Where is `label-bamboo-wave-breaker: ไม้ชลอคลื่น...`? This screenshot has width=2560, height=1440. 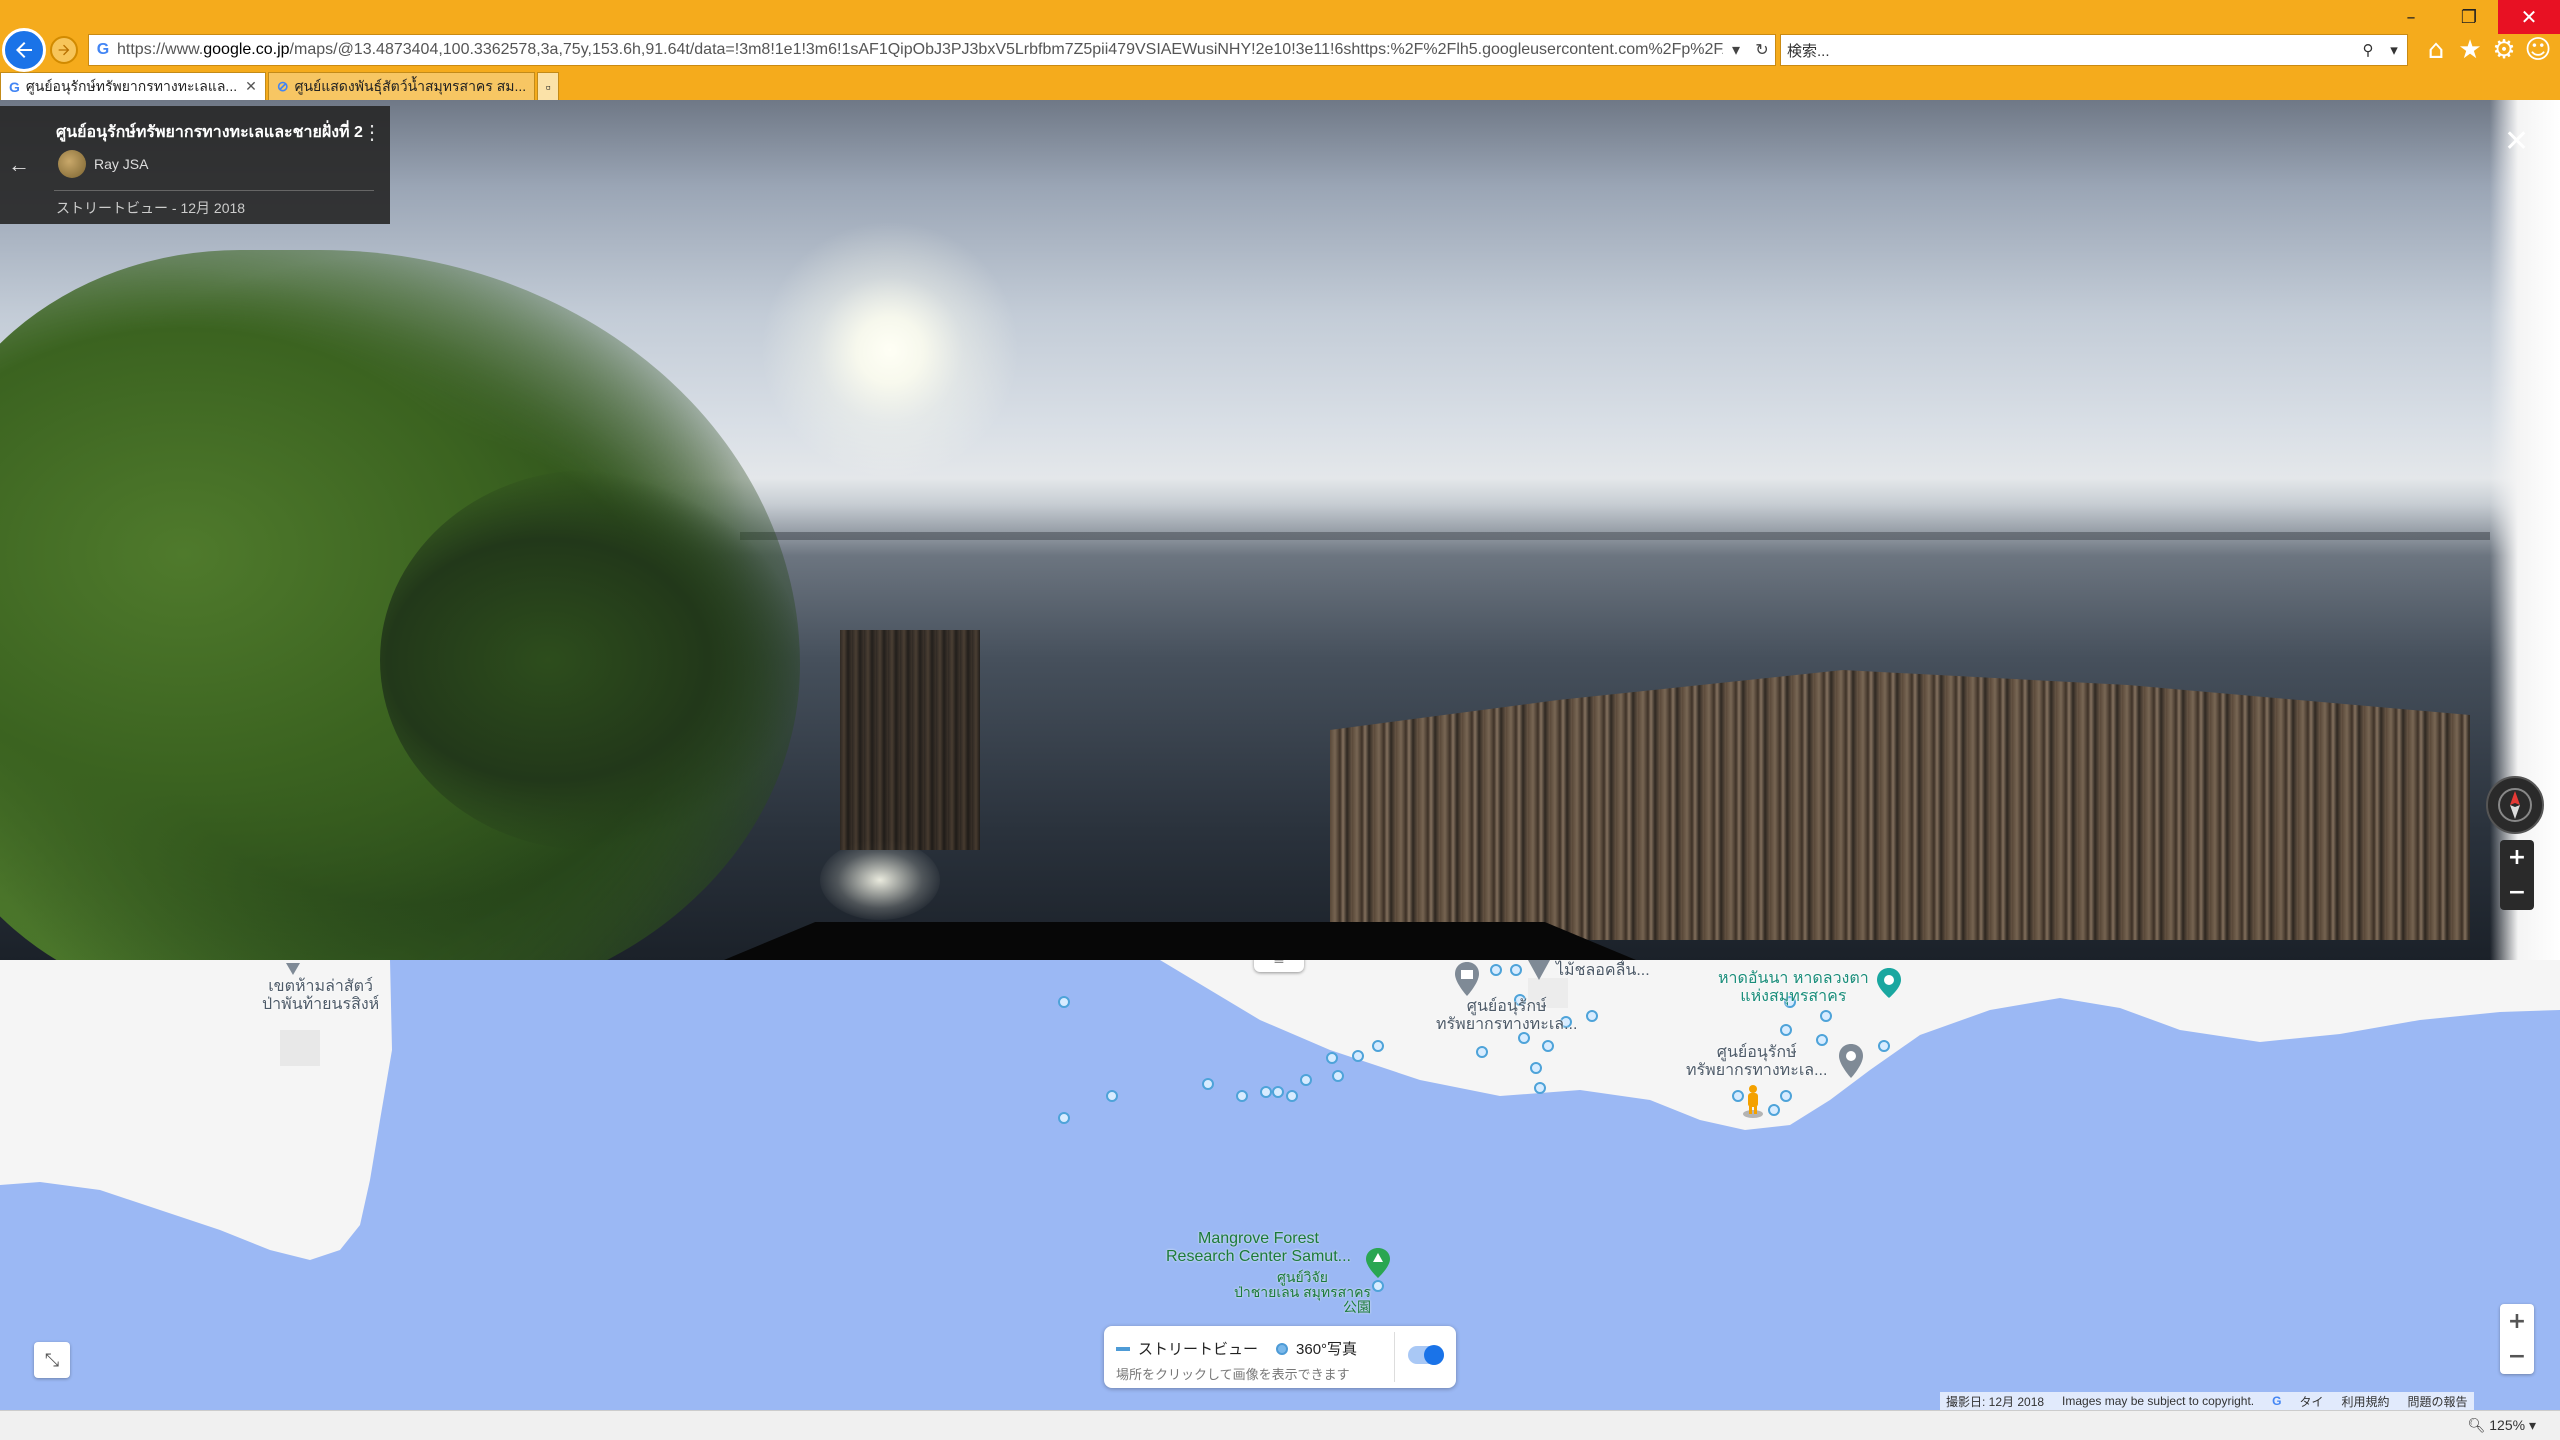
label-bamboo-wave-breaker: ไม้ชลอคลื่น... is located at coordinates (1603, 971).